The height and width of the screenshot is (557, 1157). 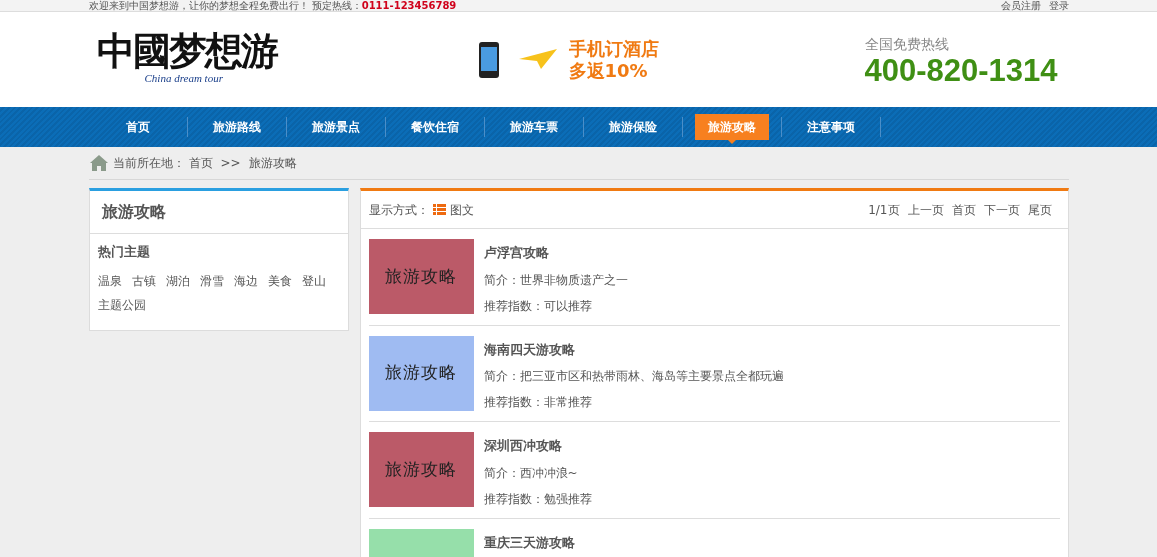 What do you see at coordinates (98, 163) in the screenshot?
I see `home-icon` at bounding box center [98, 163].